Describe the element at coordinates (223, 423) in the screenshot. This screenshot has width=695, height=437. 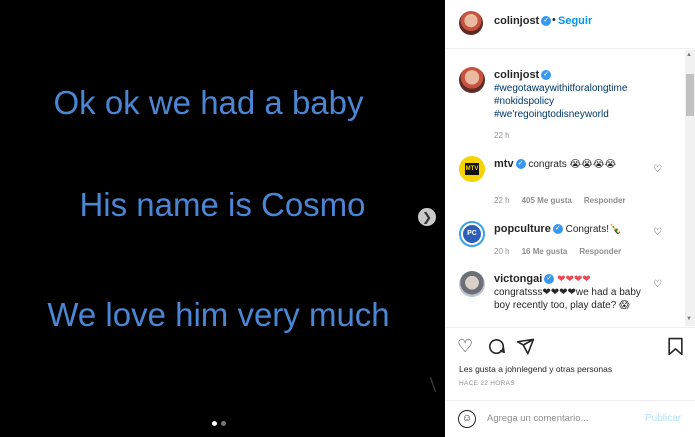
I see `carousel-dot` at that location.